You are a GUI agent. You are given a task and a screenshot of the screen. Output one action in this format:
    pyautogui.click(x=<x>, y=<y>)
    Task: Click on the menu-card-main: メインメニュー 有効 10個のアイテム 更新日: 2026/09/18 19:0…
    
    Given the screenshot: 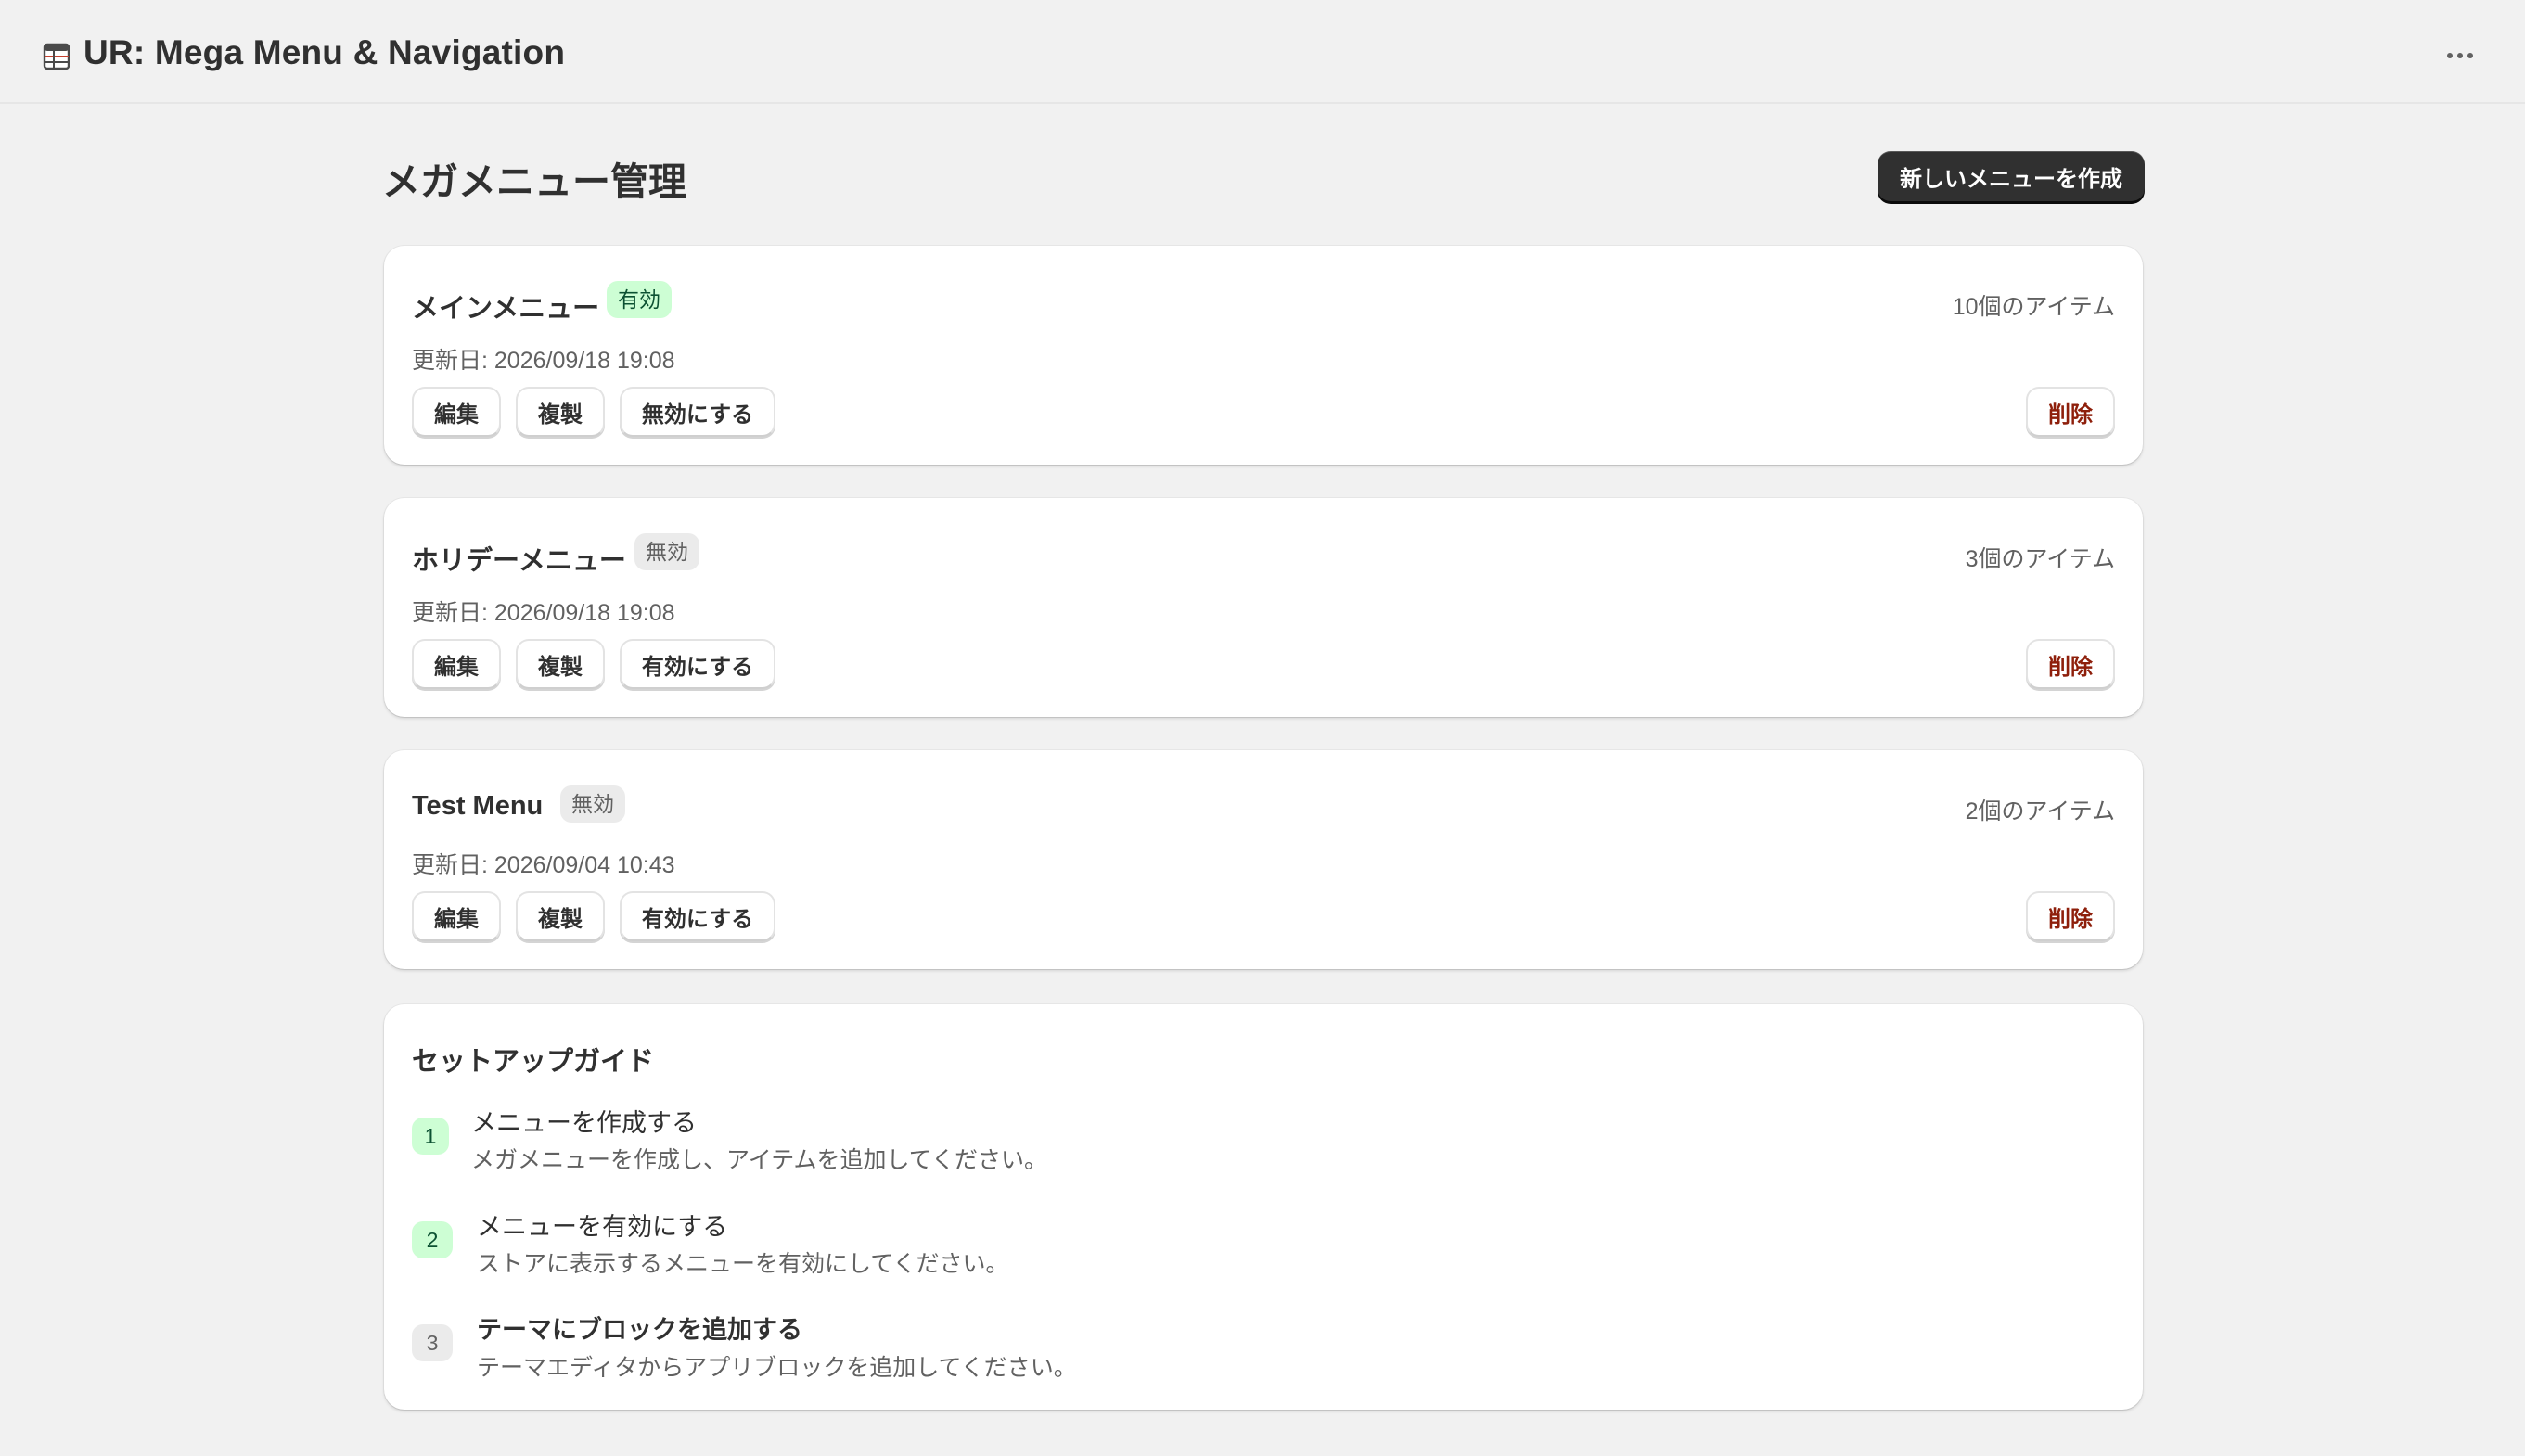 What is the action you would take?
    pyautogui.click(x=1263, y=355)
    